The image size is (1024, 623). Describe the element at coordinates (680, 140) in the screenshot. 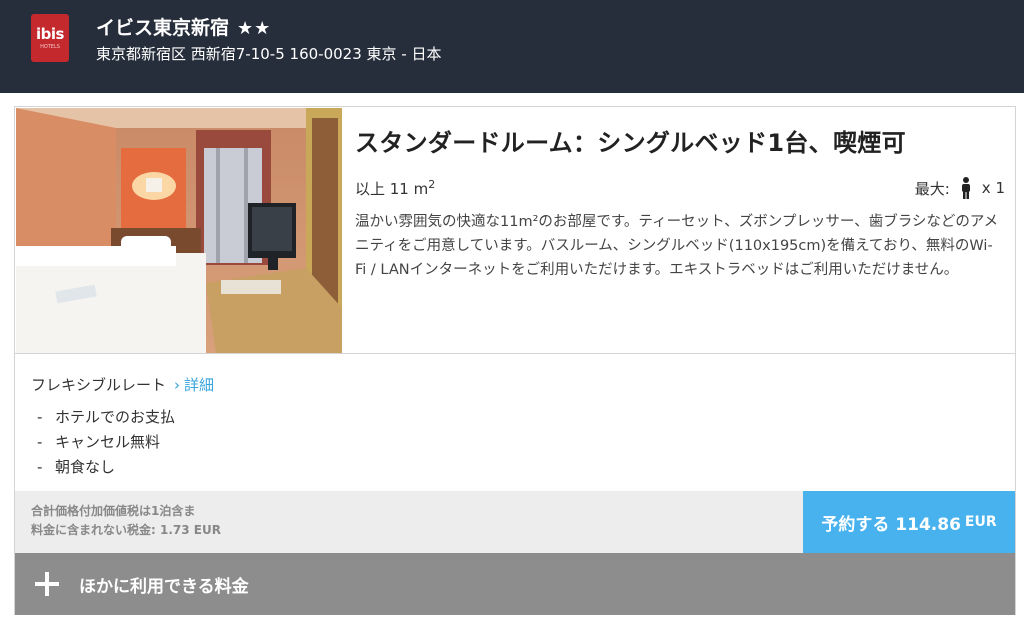

I see `room-title: スタンダードルーム：シングルベッド1台、喫煙可` at that location.